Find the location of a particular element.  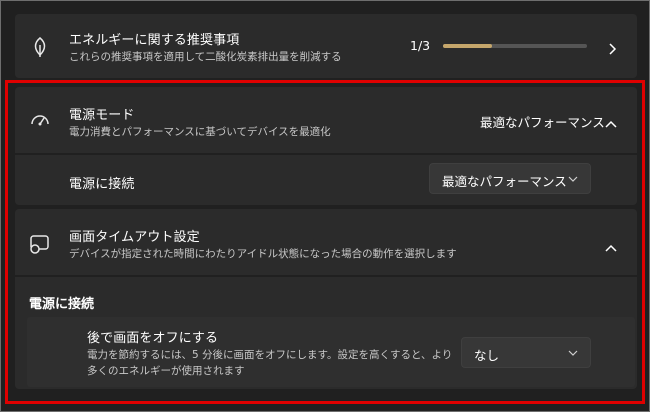

recommendations-progress-text: 1/3 is located at coordinates (420, 45).